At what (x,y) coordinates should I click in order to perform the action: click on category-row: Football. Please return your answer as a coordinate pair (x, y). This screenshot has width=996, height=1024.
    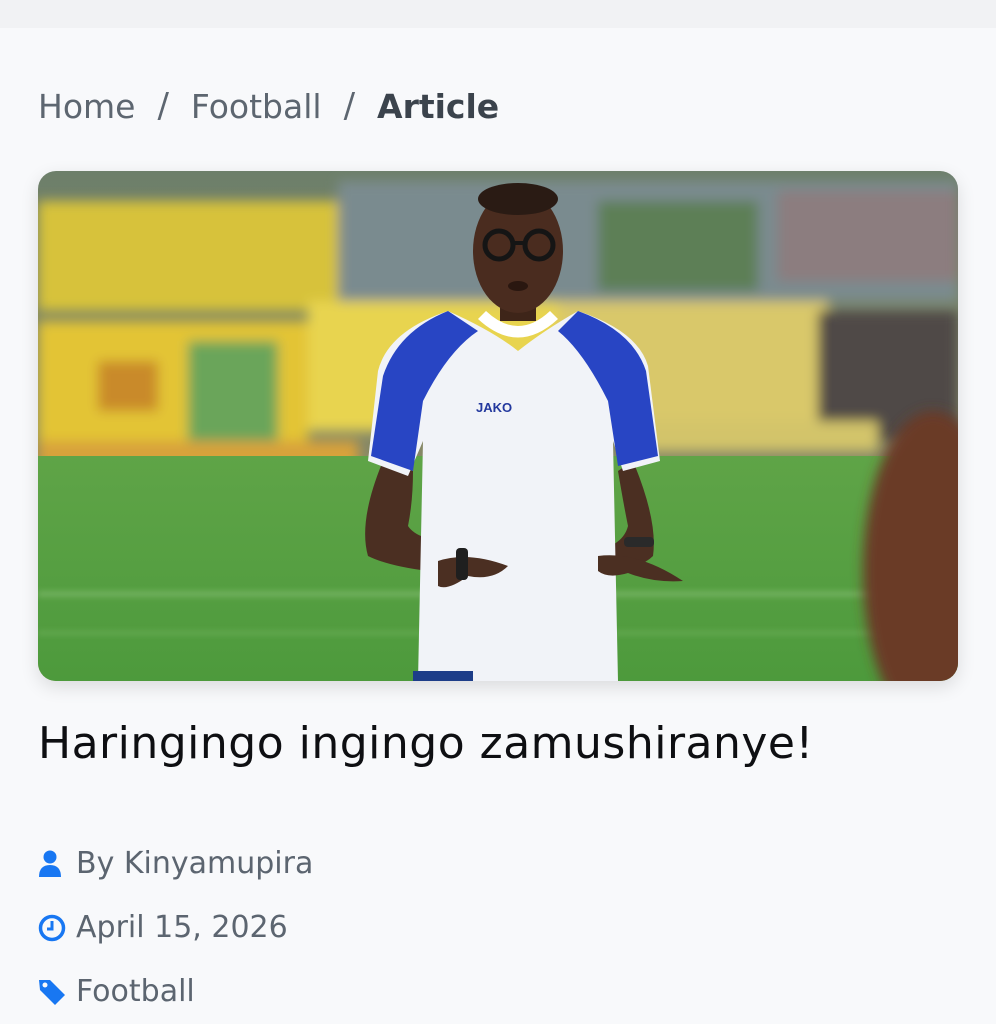
    Looking at the image, I should click on (116, 991).